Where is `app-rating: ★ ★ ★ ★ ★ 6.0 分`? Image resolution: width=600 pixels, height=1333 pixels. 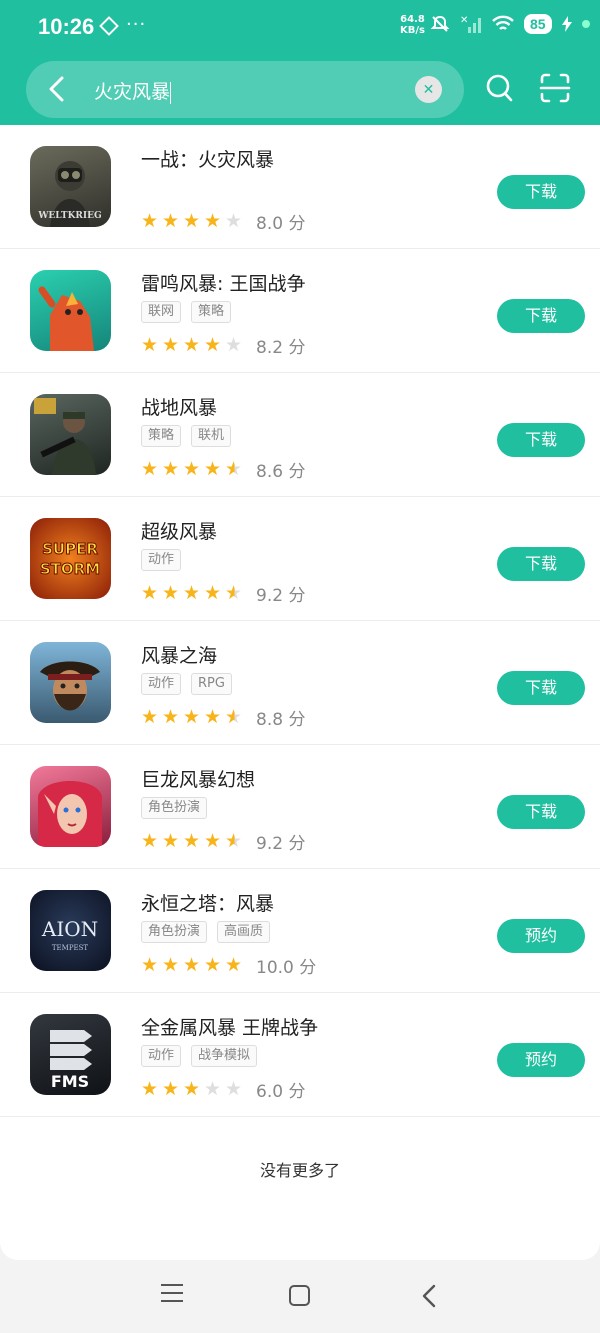 app-rating: ★ ★ ★ ★ ★ 6.0 分 is located at coordinates (223, 1090).